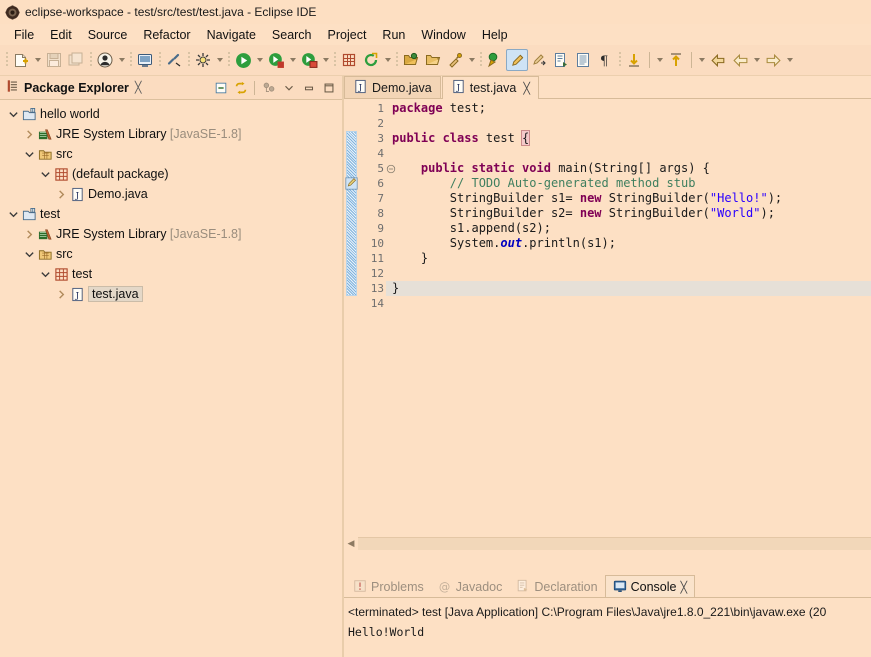  Describe the element at coordinates (470, 587) in the screenshot. I see `tab-javadoc: @ Javadoc` at that location.